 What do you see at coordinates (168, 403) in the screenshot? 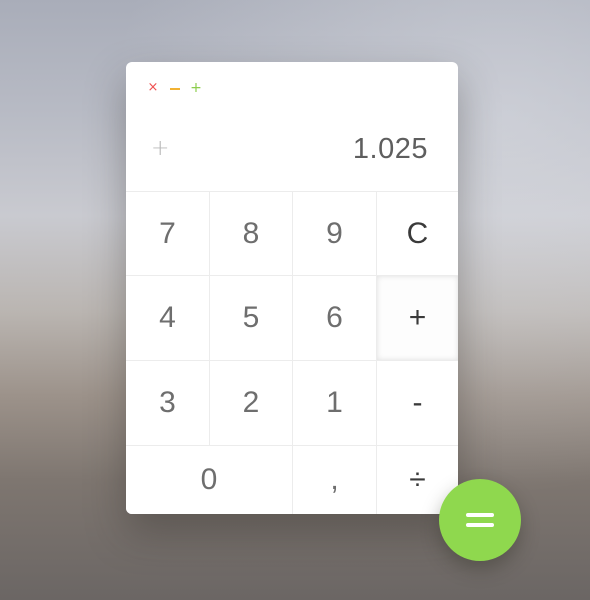
I see `key-3: 3` at bounding box center [168, 403].